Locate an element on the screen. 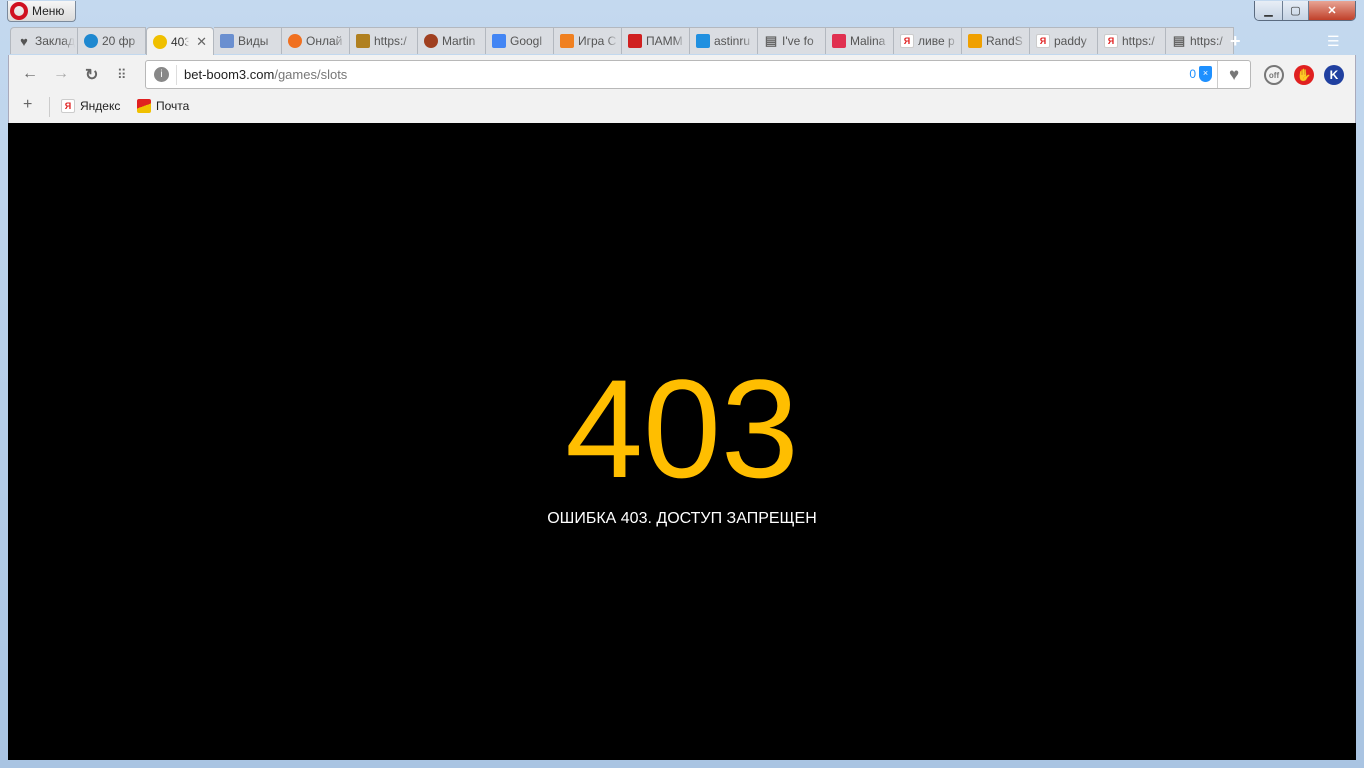 The width and height of the screenshot is (1364, 768). tab-18: ▤ https:/ is located at coordinates (1200, 40).